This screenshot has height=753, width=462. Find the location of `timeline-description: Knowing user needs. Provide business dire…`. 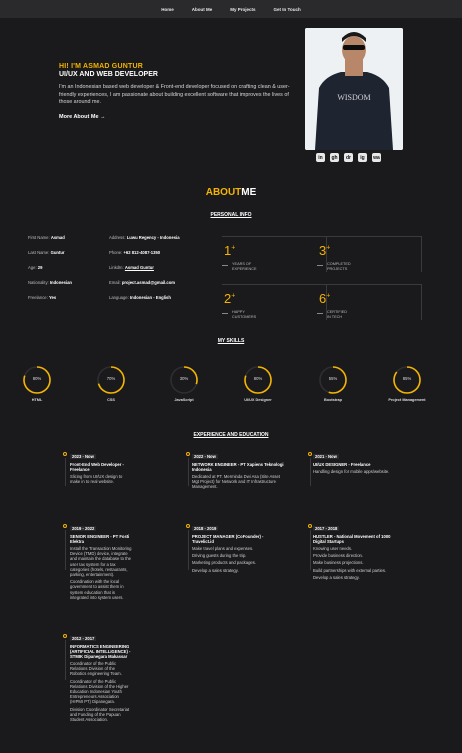

timeline-description: Knowing user needs. Provide business dire… is located at coordinates (350, 563).